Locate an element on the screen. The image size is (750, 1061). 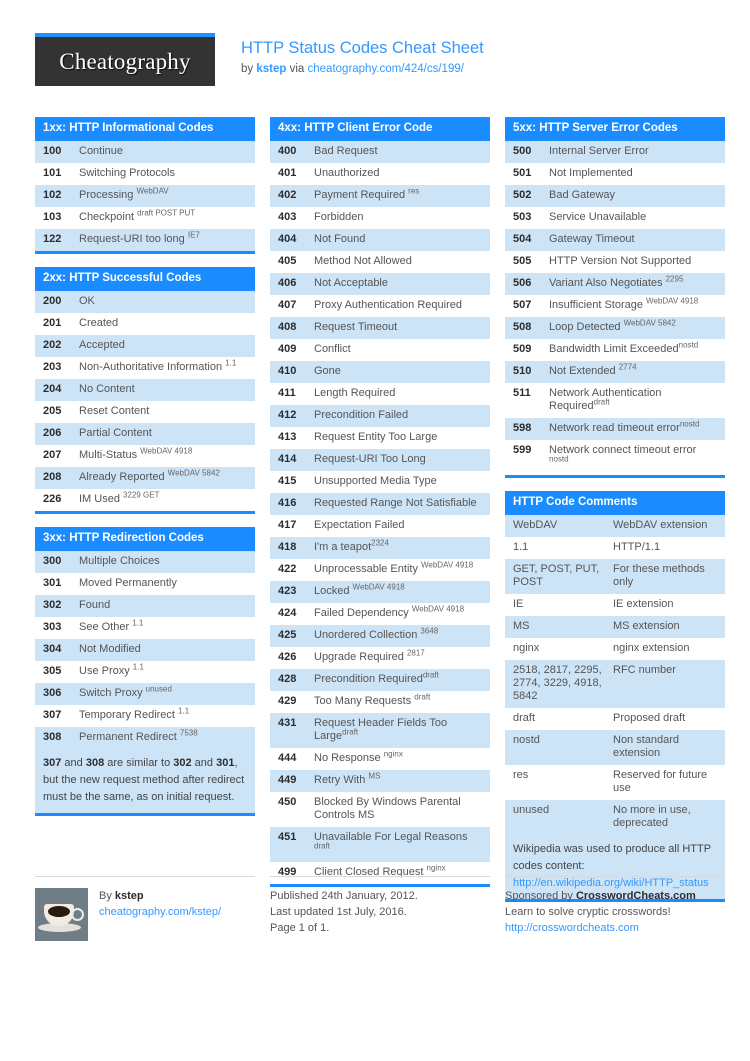
table-row: 411 Length Required is located at coordinates (380, 394).